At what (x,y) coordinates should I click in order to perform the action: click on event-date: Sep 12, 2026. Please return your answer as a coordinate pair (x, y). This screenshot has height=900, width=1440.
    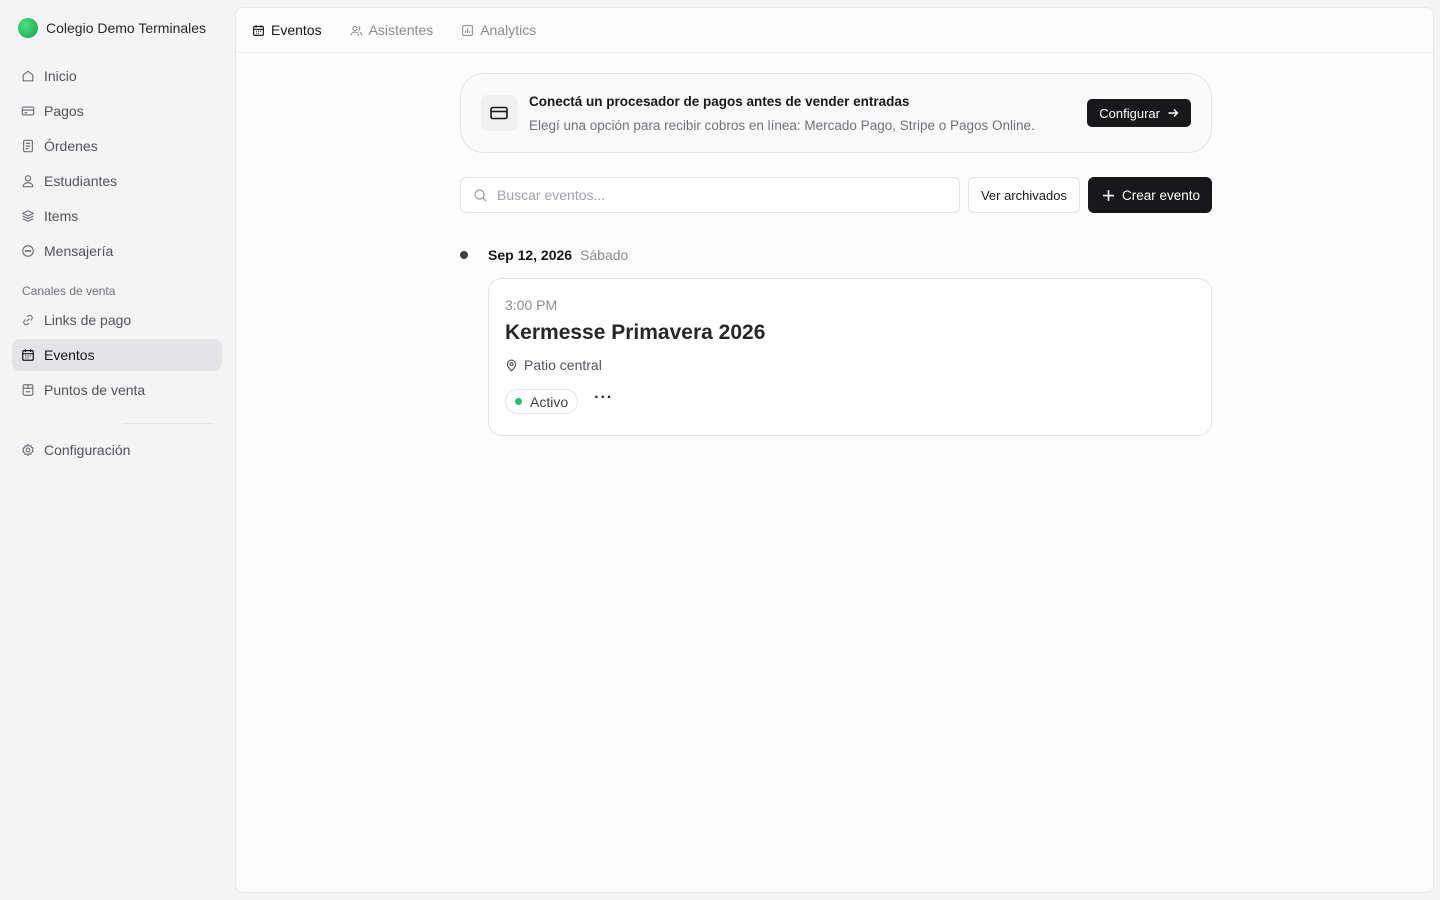
    Looking at the image, I should click on (530, 255).